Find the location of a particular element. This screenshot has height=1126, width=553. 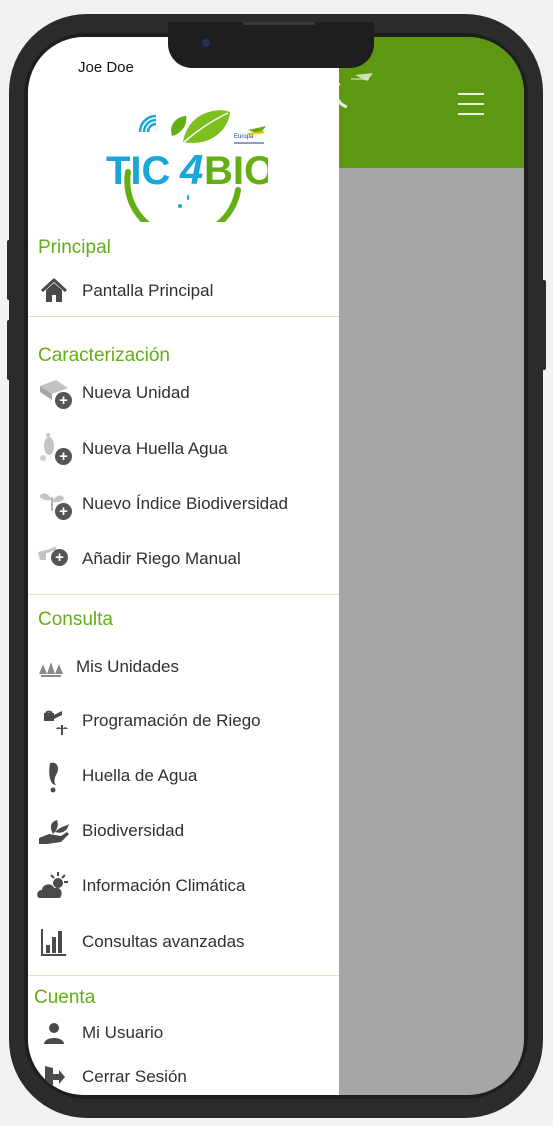

menu-item-anadir-riego-manual: + Añadir Riego Manual is located at coordinates (184, 559).